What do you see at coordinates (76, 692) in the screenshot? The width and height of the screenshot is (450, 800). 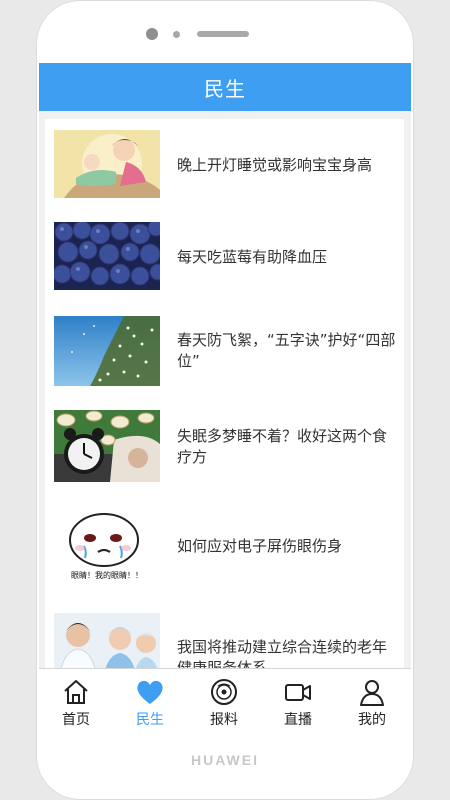 I see `home-icon` at bounding box center [76, 692].